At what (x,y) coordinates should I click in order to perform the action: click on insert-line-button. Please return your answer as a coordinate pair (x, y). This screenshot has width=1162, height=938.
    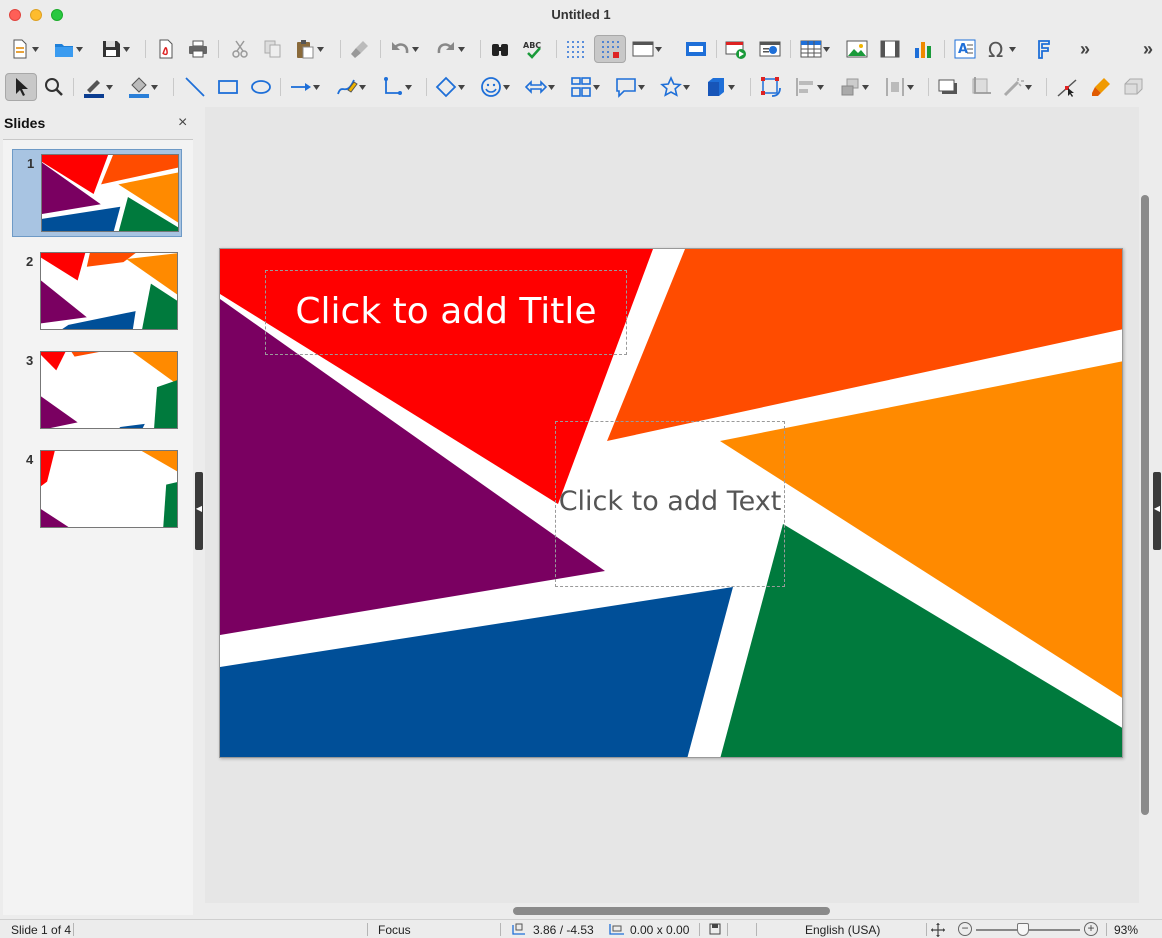
    Looking at the image, I should click on (195, 87).